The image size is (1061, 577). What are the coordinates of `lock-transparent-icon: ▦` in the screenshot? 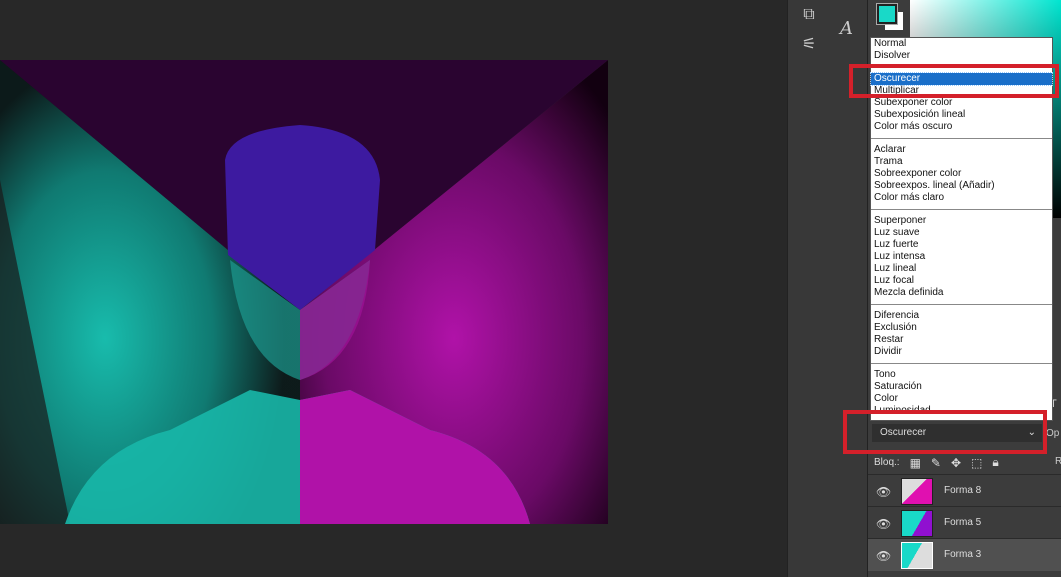 It's located at (915, 463).